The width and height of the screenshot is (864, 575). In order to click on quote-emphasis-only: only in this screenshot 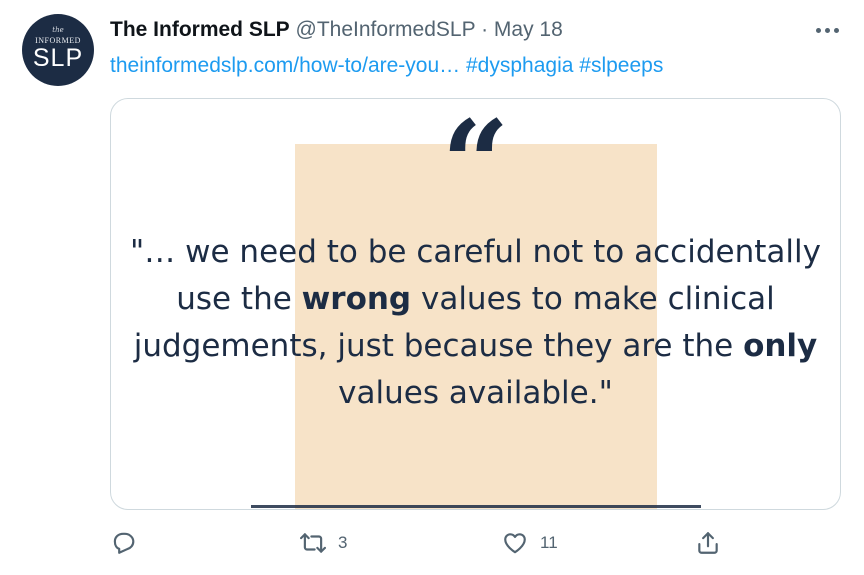, I will do `click(780, 346)`.